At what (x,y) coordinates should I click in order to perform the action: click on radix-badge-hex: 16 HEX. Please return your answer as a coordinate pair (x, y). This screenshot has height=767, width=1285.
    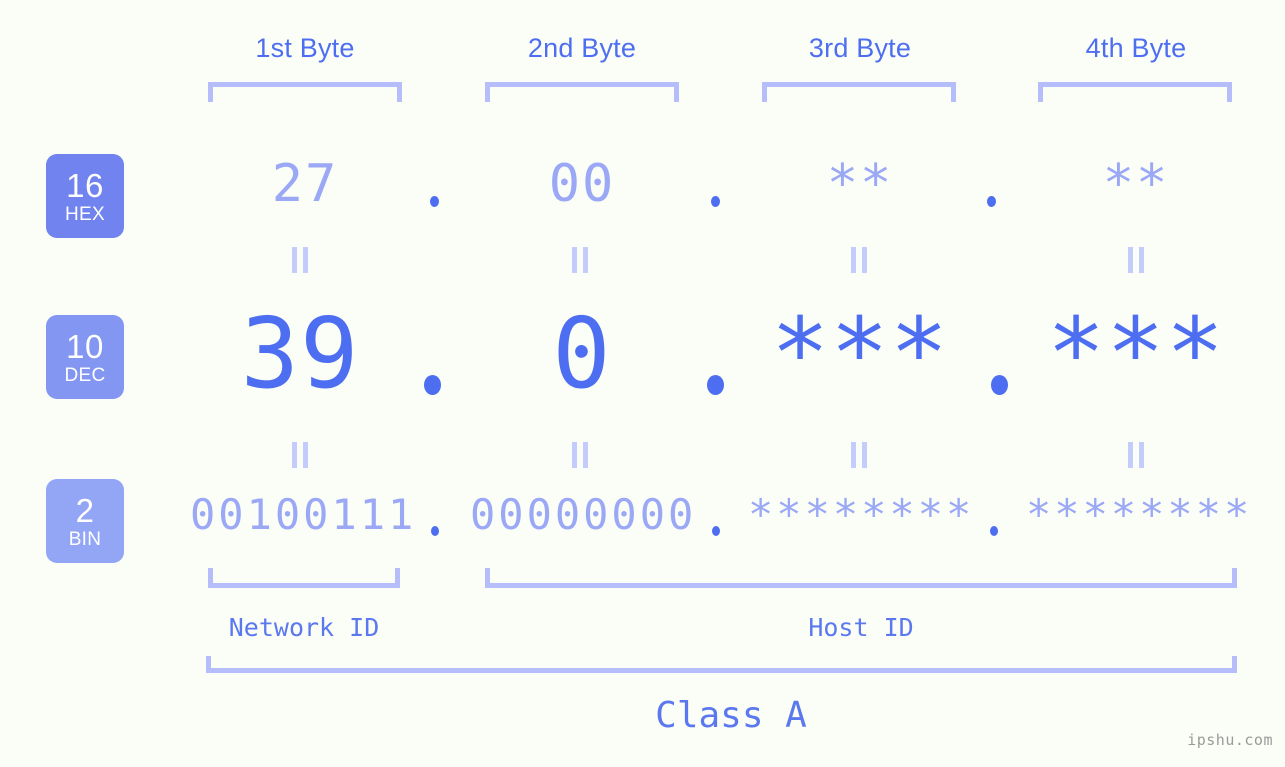
    Looking at the image, I should click on (85, 196).